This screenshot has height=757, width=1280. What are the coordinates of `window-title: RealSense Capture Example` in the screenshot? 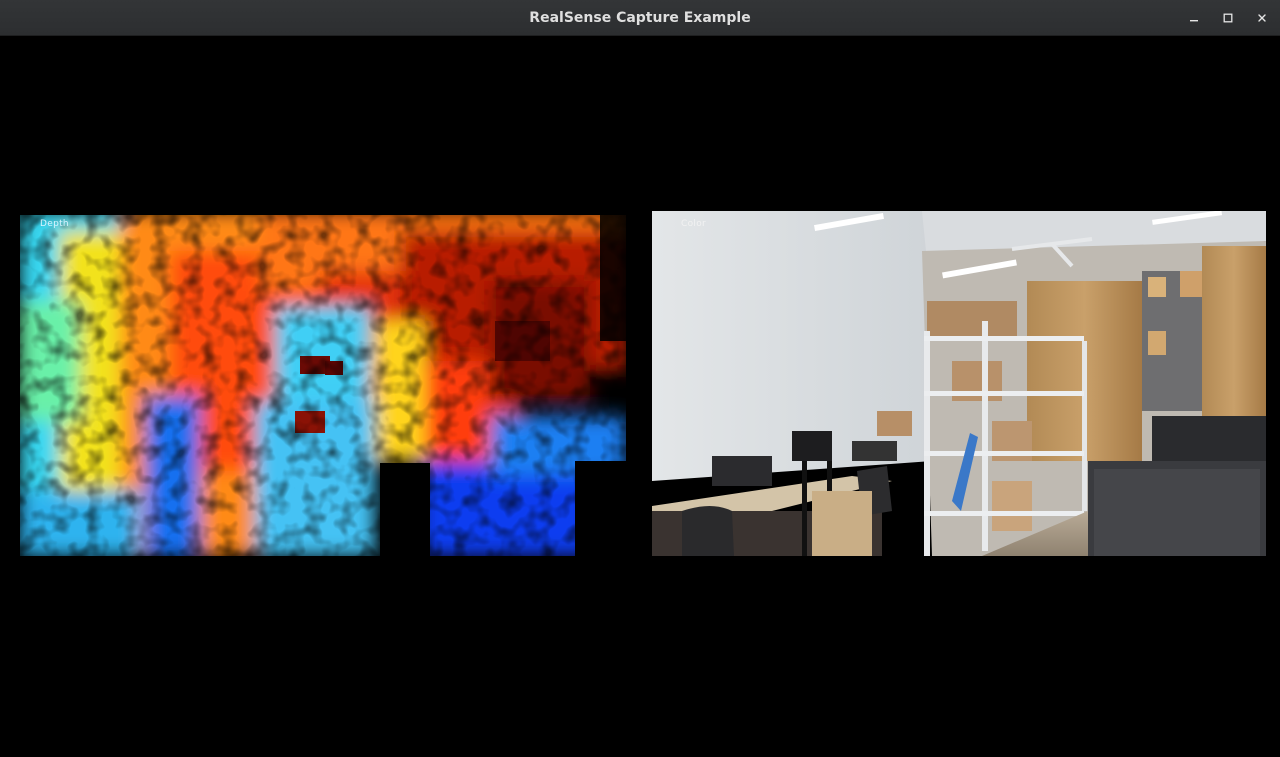 It's located at (640, 18).